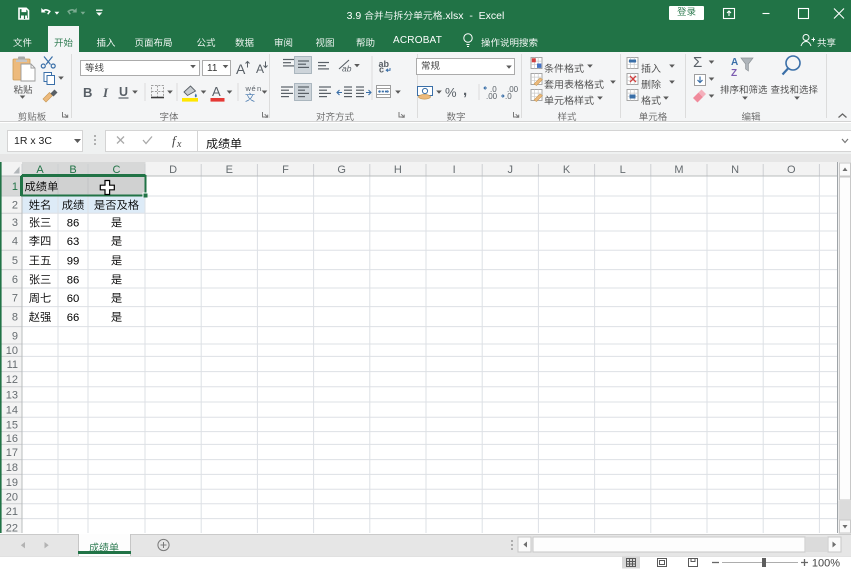 Image resolution: width=851 pixels, height=569 pixels. What do you see at coordinates (492, 96) in the screenshot?
I see `svg-text: .00` at bounding box center [492, 96].